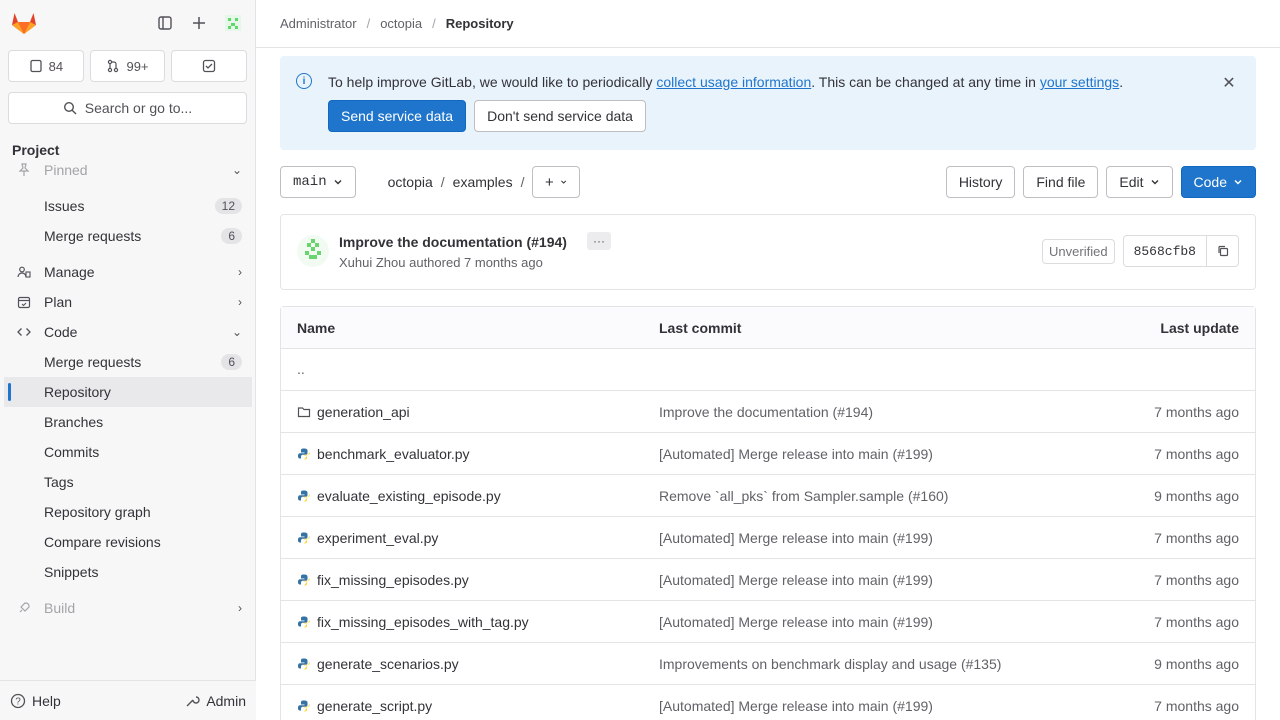 The image size is (1280, 720). I want to click on dont-send-service-data-button: Don't send service data, so click(560, 116).